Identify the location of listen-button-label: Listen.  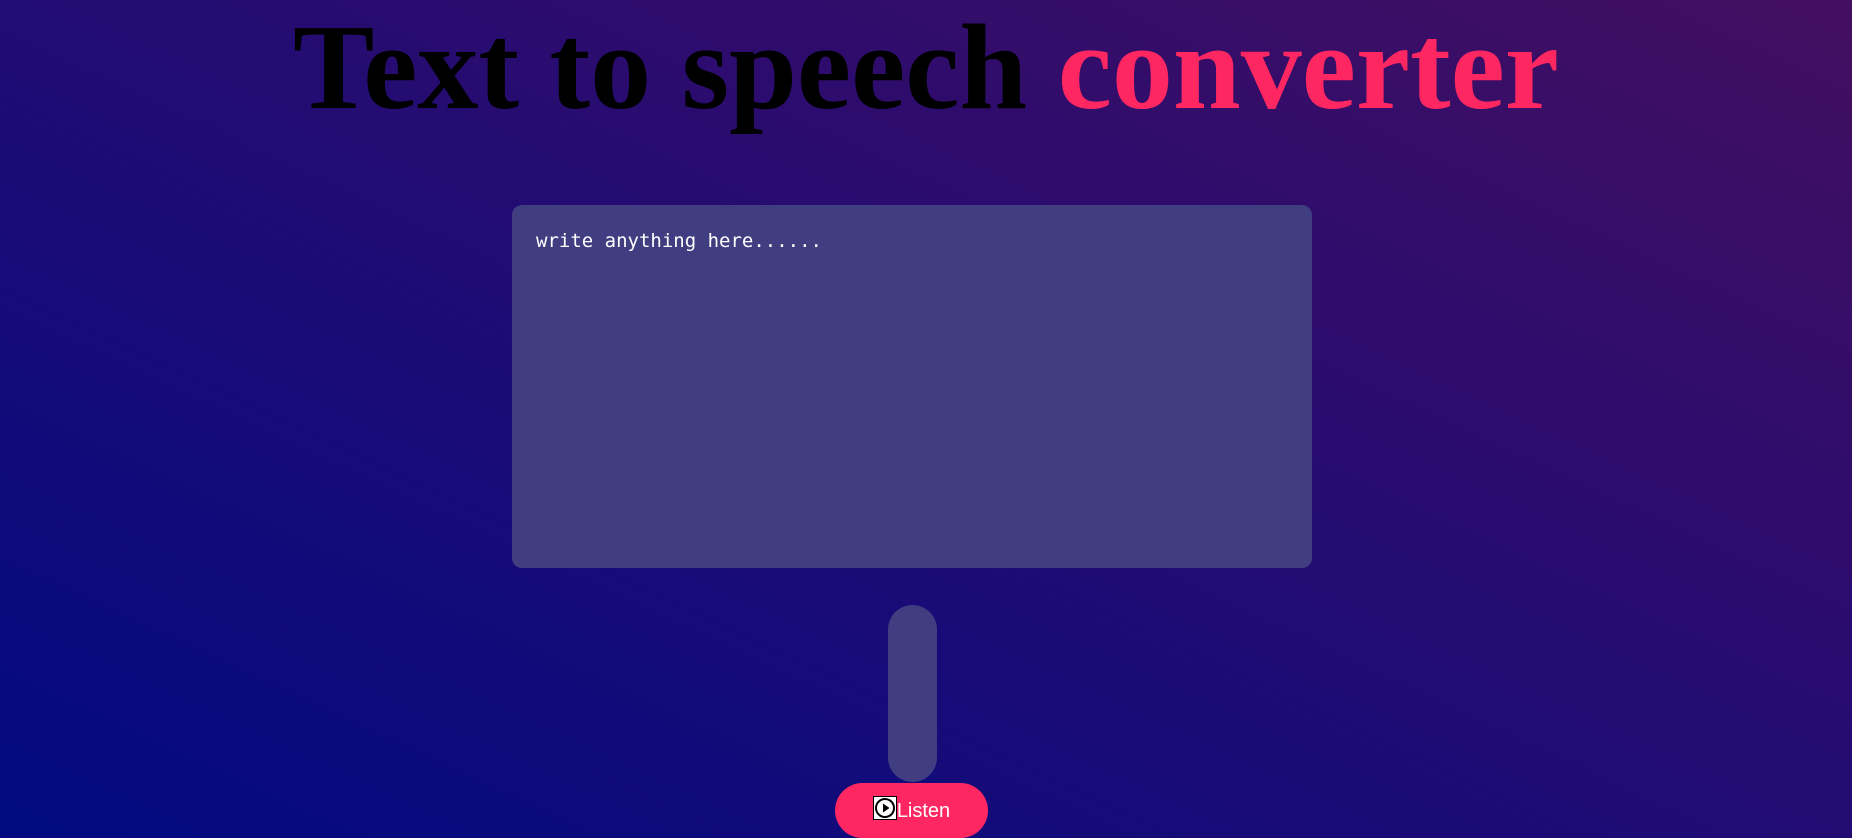
(923, 811).